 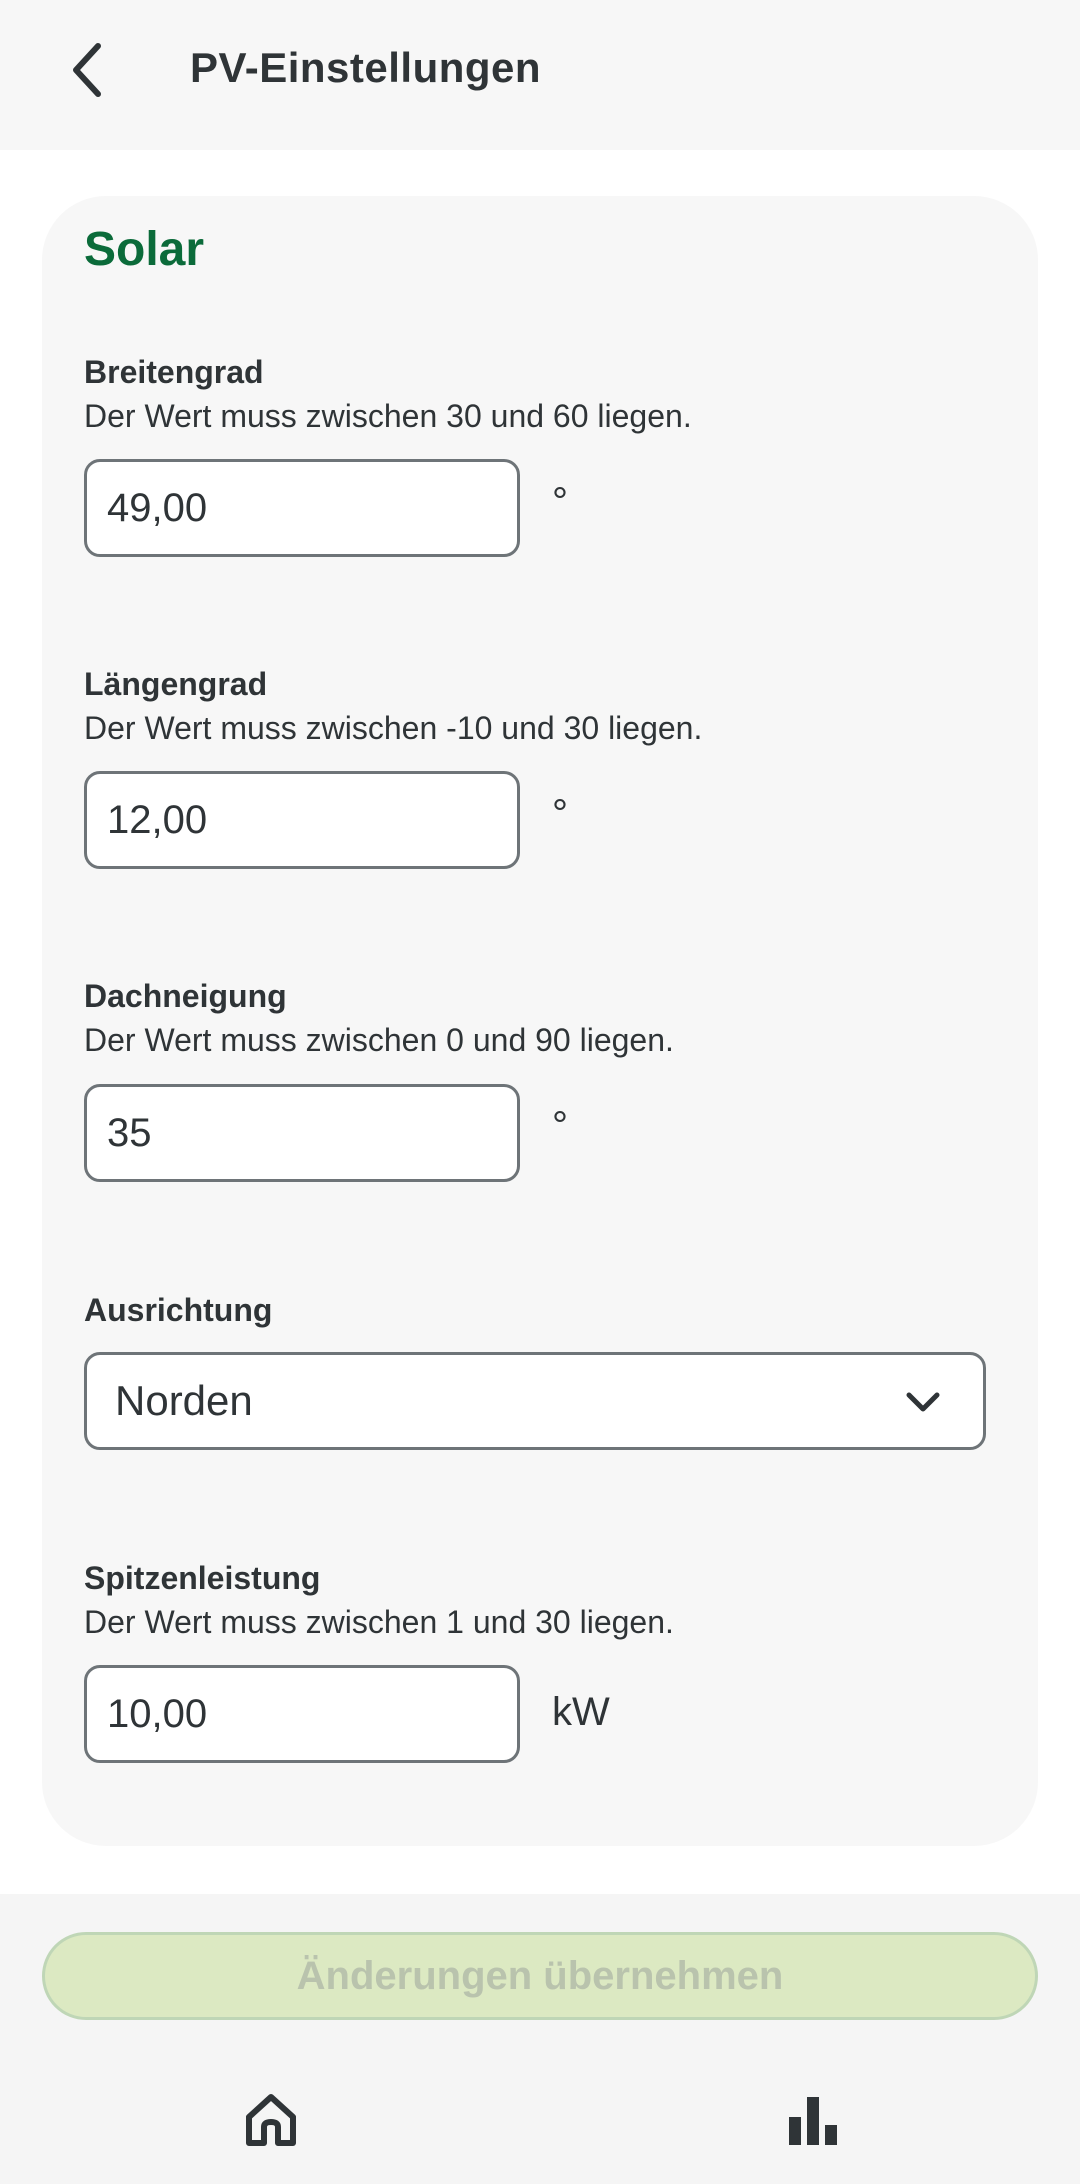 What do you see at coordinates (157, 819) in the screenshot?
I see `longitude-value: 12,00` at bounding box center [157, 819].